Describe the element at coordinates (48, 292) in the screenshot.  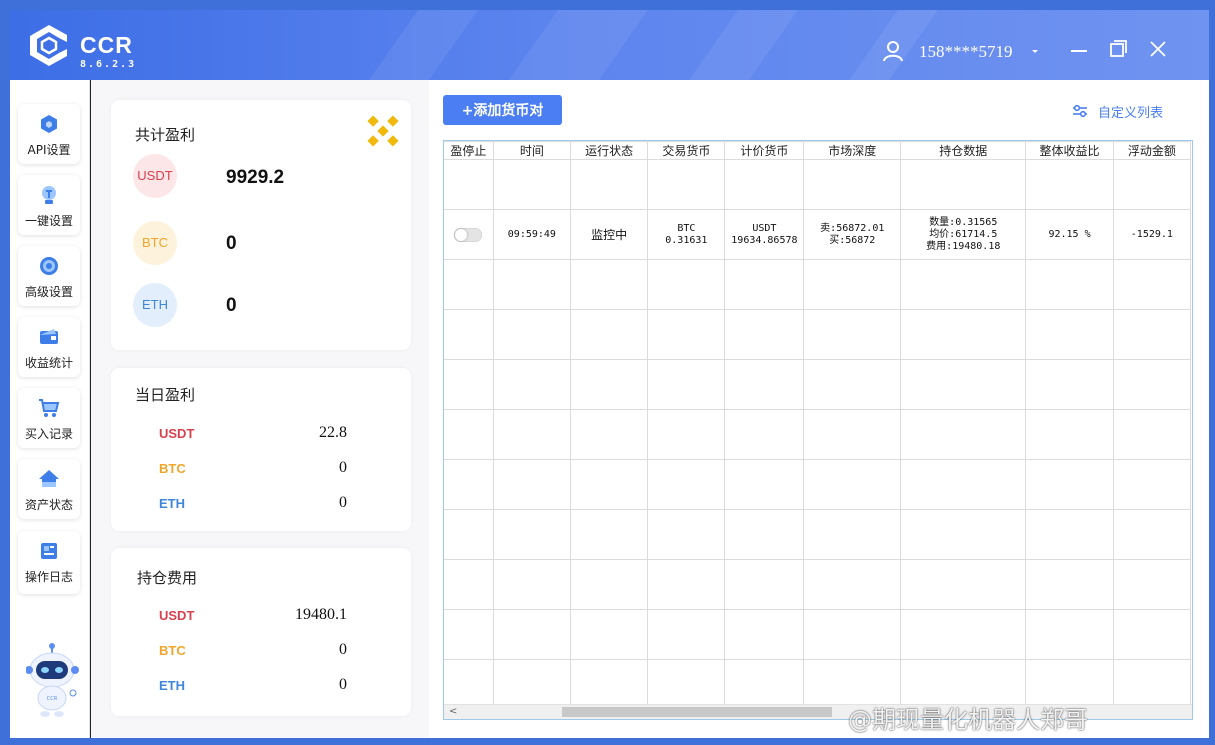
I see `sidebar-item-label: 高级设置` at that location.